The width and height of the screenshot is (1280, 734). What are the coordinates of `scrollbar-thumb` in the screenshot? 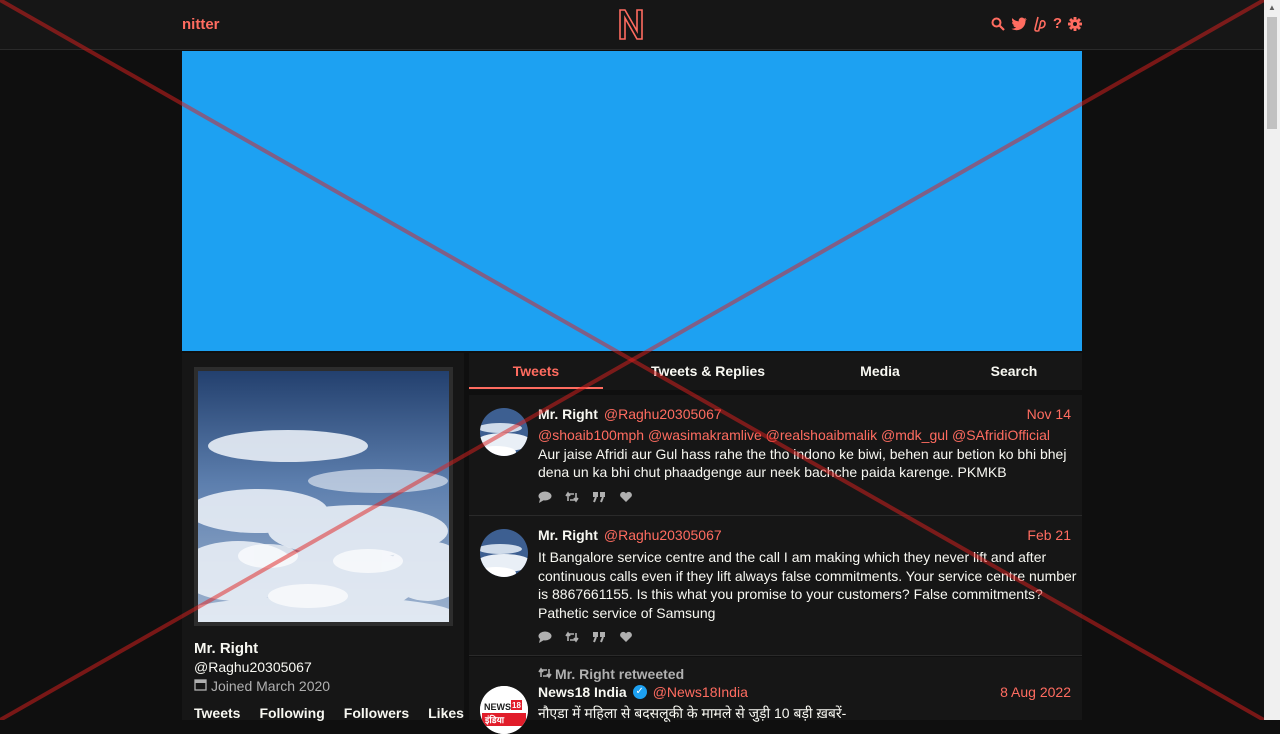 It's located at (1272, 73).